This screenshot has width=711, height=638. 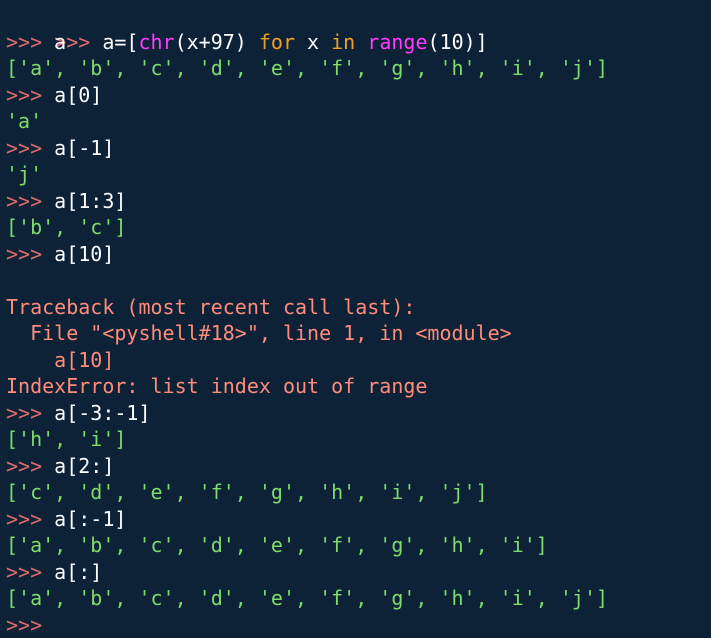 What do you see at coordinates (72, 572) in the screenshot?
I see `input-code: a[:]` at bounding box center [72, 572].